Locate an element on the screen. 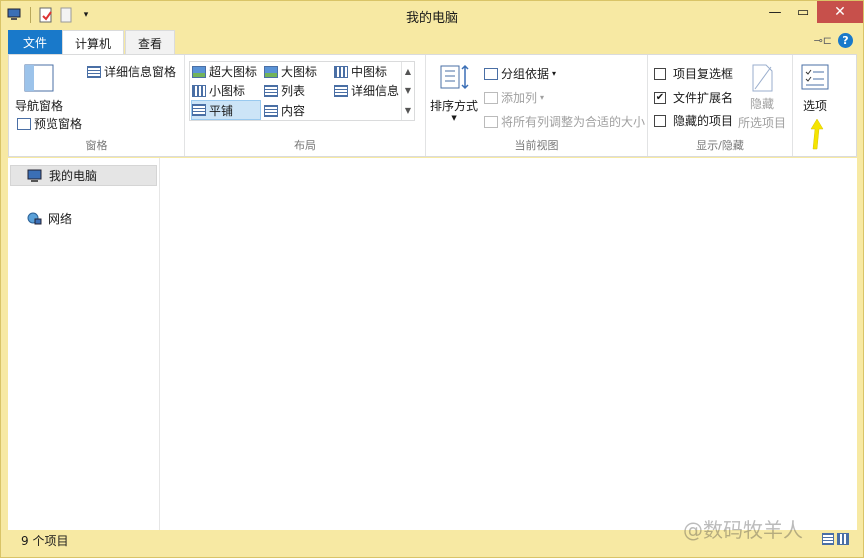 This screenshot has height=558, width=864. pin-ribbon-icon: ⊸⊏ is located at coordinates (823, 40).